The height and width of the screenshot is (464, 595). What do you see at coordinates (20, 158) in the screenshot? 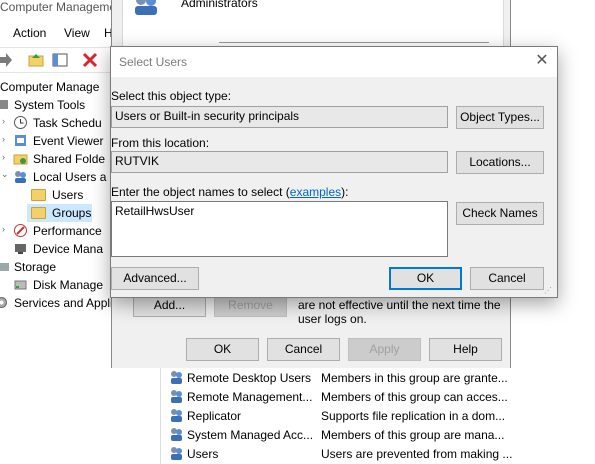
I see `shared-folder-icon` at bounding box center [20, 158].